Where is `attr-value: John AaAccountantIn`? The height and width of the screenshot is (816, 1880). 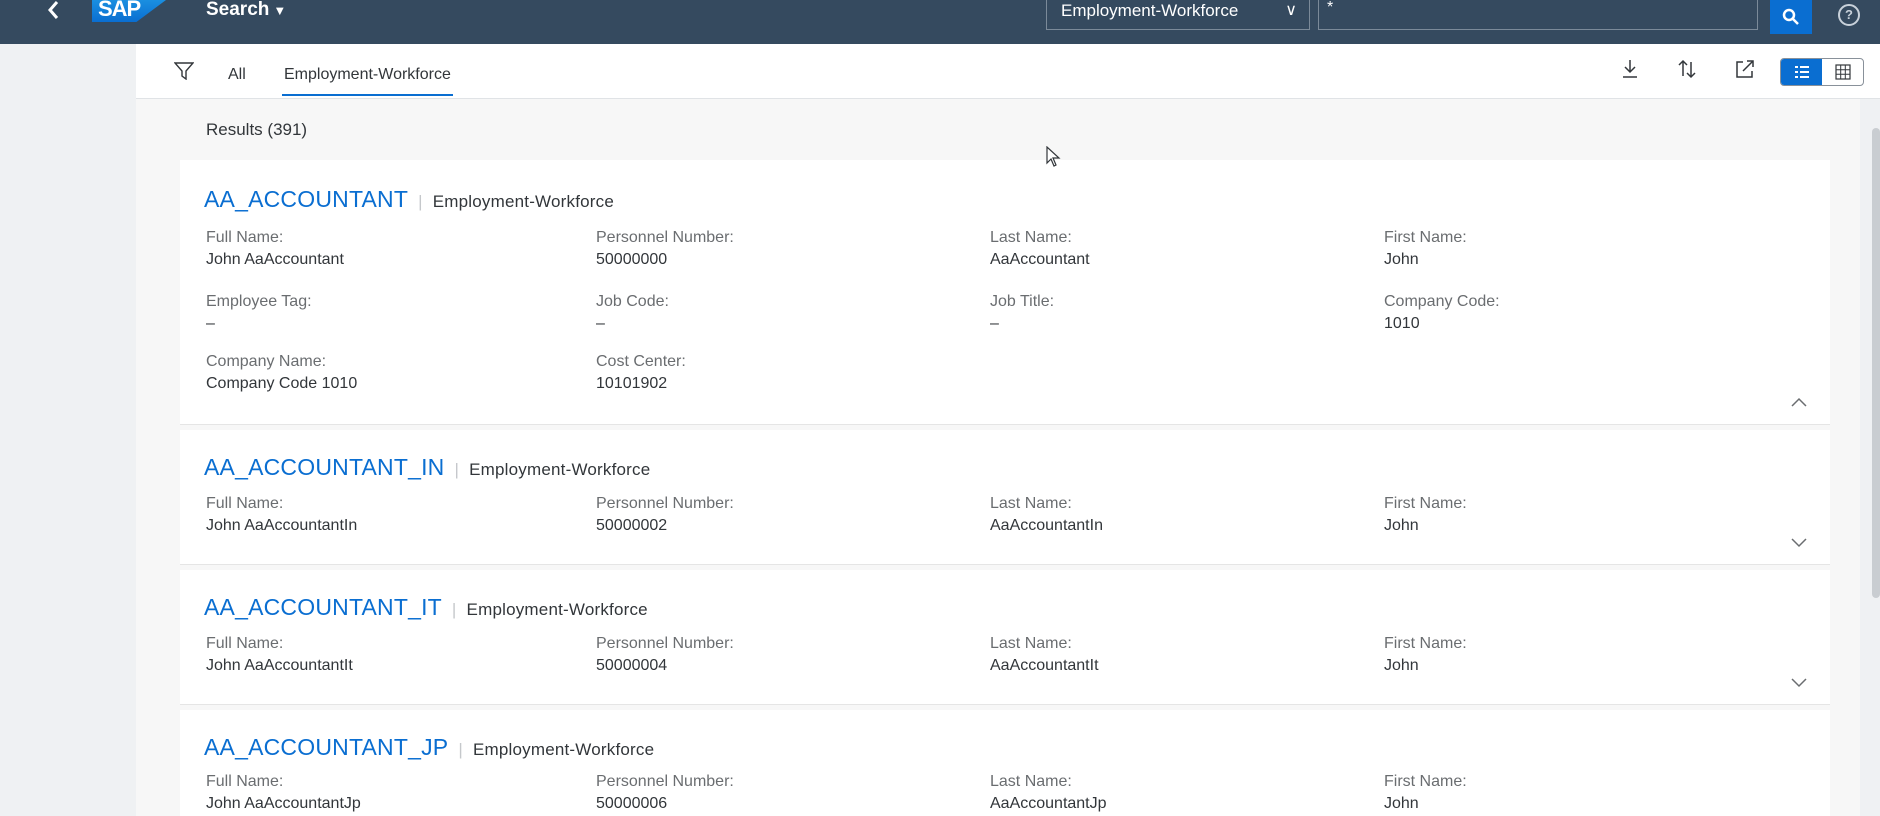 attr-value: John AaAccountantIn is located at coordinates (282, 525).